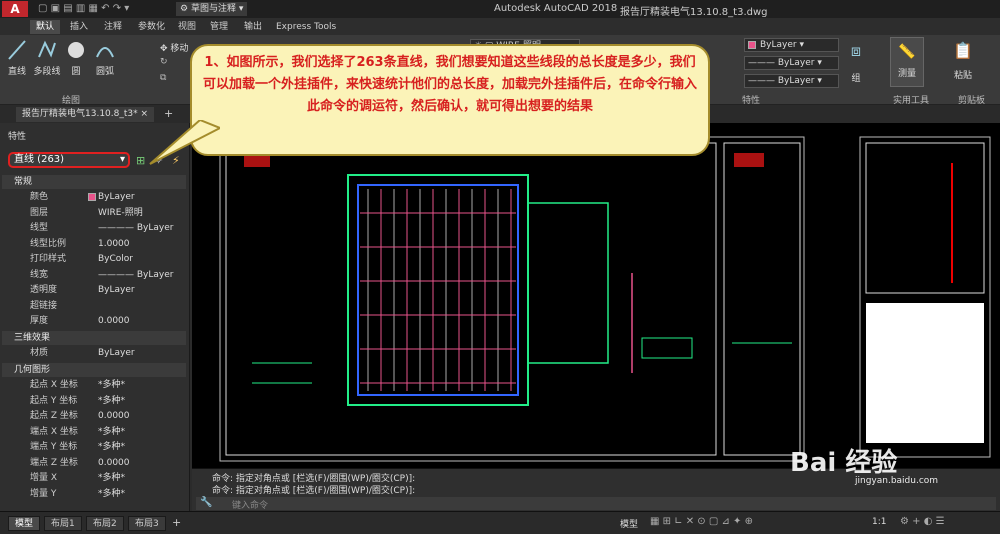 This screenshot has width=1000, height=534. What do you see at coordinates (163, 78) in the screenshot?
I see `copy-icon: ⧉` at bounding box center [163, 78].